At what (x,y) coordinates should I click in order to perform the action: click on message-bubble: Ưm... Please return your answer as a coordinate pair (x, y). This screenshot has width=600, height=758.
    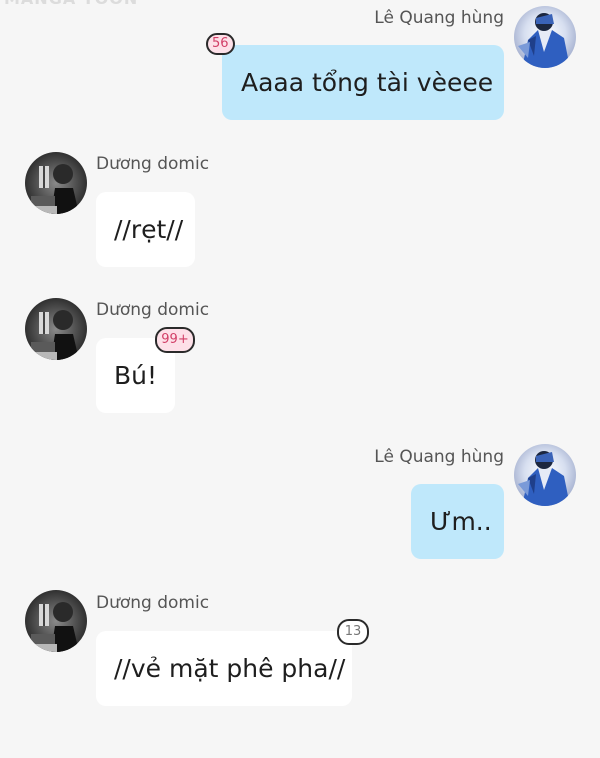
    Looking at the image, I should click on (457, 521).